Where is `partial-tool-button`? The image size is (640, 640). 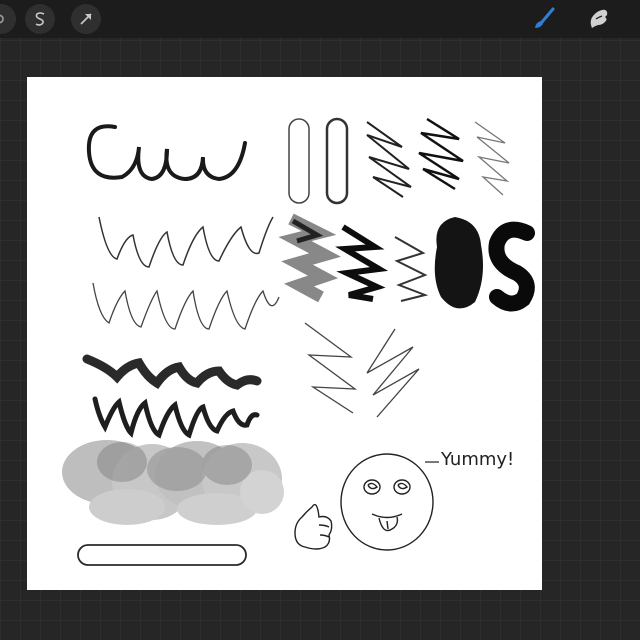 partial-tool-button is located at coordinates (8, 19).